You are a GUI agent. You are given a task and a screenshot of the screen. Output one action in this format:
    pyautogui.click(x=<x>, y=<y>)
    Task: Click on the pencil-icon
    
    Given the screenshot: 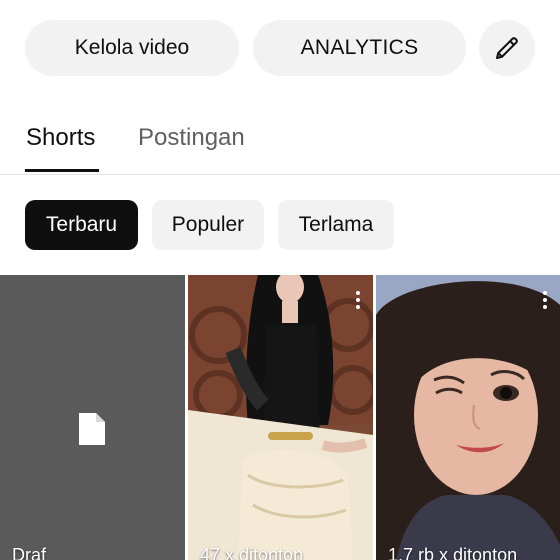 What is the action you would take?
    pyautogui.click(x=507, y=48)
    